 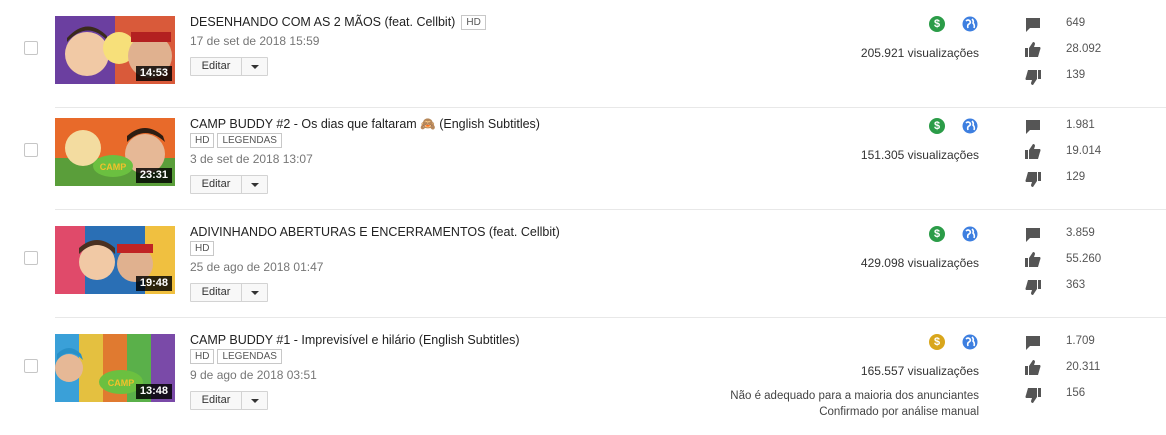 I want to click on view-count: 151.305 visualizações, so click(x=919, y=155).